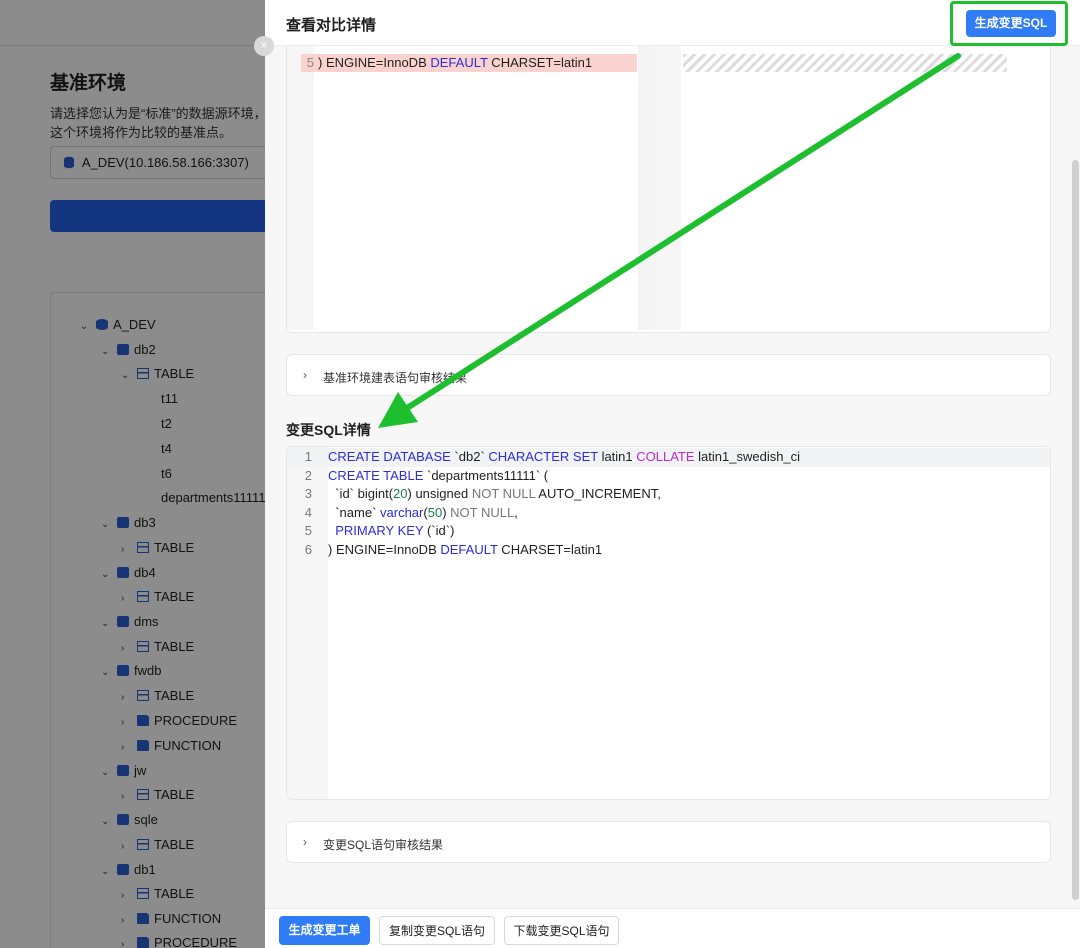 The height and width of the screenshot is (948, 1080). Describe the element at coordinates (437, 930) in the screenshot. I see `copy-change-sql-button: 复制变更SQL语句` at that location.